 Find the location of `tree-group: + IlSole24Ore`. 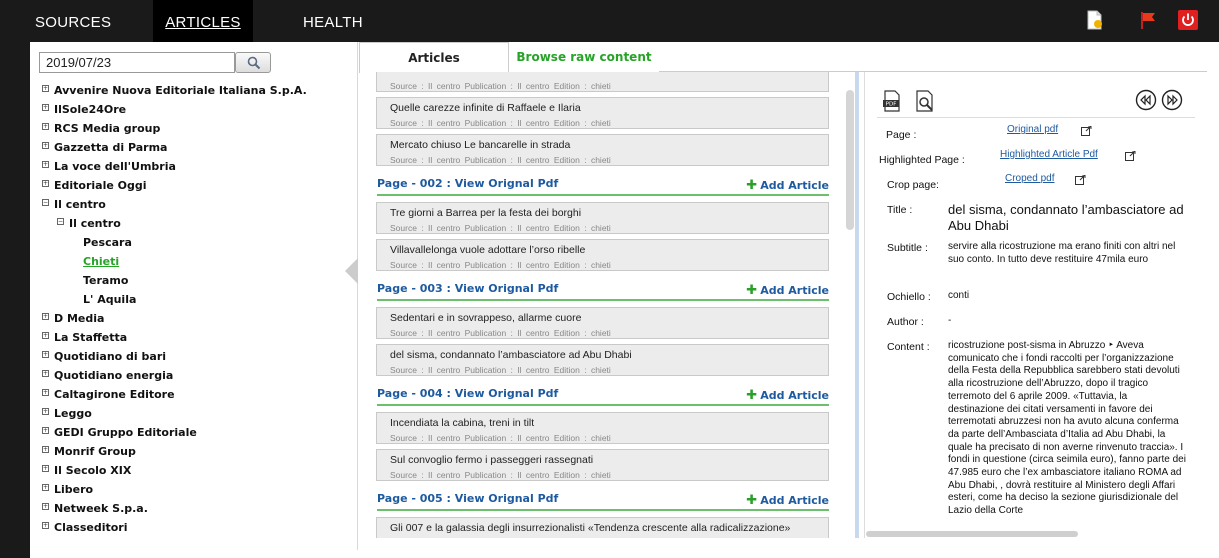

tree-group: + IlSole24Ore is located at coordinates (194, 109).